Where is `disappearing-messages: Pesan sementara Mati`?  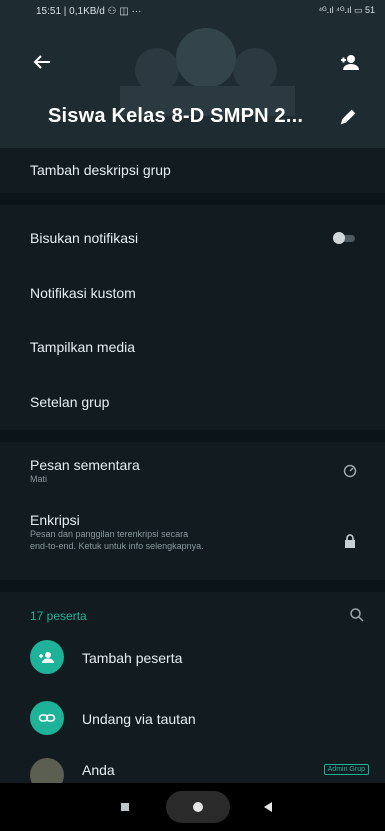 disappearing-messages: Pesan sementara Mati is located at coordinates (85, 471).